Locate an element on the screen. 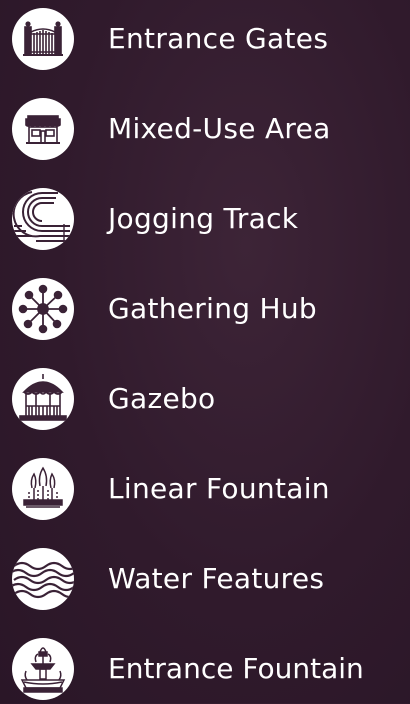 This screenshot has width=410, height=704. amenity-item-gathering-hub: Gathering Hub is located at coordinates (205, 309).